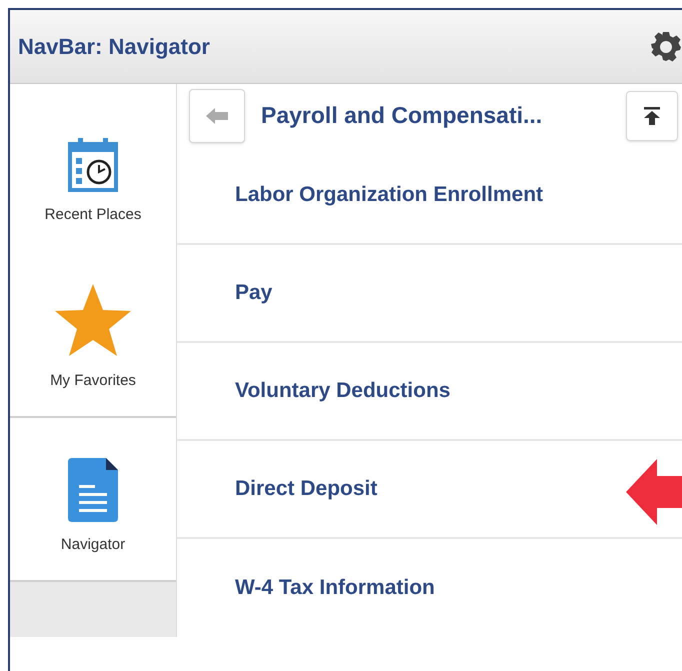 The height and width of the screenshot is (671, 682). Describe the element at coordinates (429, 588) in the screenshot. I see `nav-list-item: W-4 Tax Information` at that location.